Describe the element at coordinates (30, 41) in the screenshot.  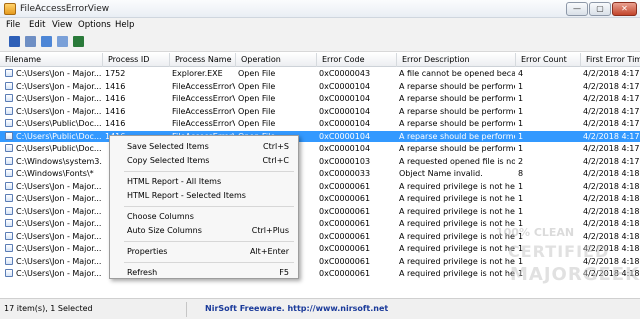
I see `copy-button` at that location.